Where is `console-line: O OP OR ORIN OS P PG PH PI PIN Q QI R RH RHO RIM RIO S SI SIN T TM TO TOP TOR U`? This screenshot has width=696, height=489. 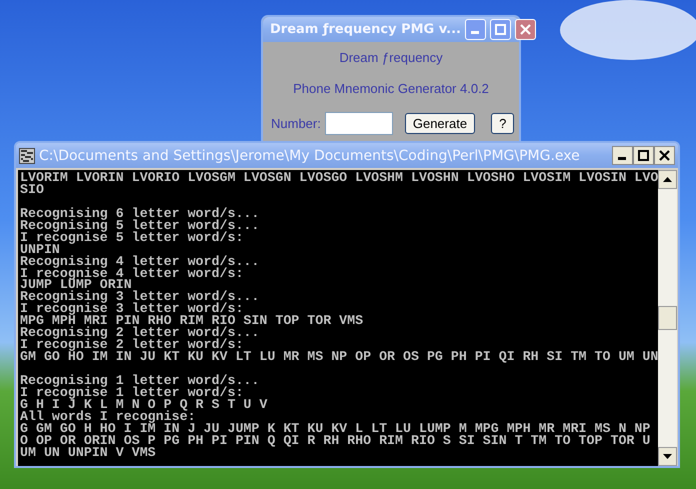
console-line: O OP OR ORIN OS P PG PH PI PIN Q QI R RH RHO RIM RIO S SI SIN T TM TO TOP TOR U is located at coordinates (336, 440).